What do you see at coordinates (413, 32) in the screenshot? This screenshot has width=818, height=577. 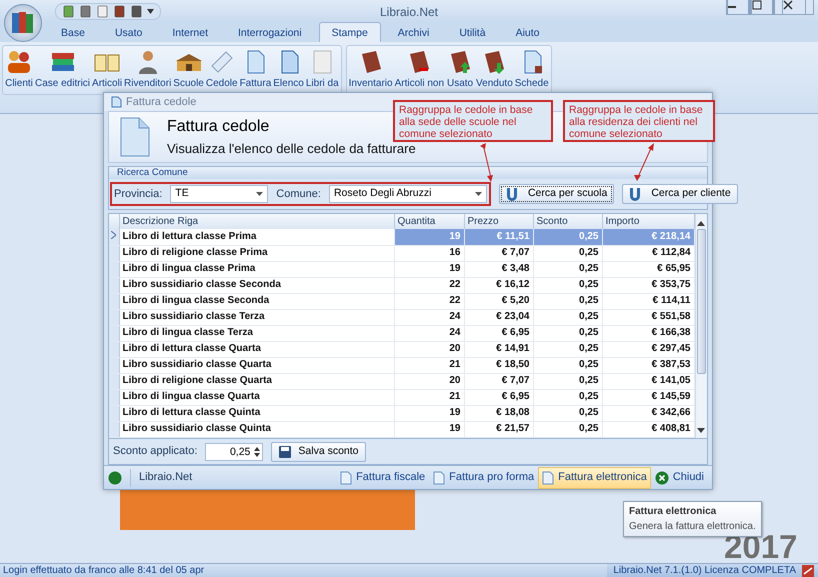 I see `ribbon-tab: Archivi` at bounding box center [413, 32].